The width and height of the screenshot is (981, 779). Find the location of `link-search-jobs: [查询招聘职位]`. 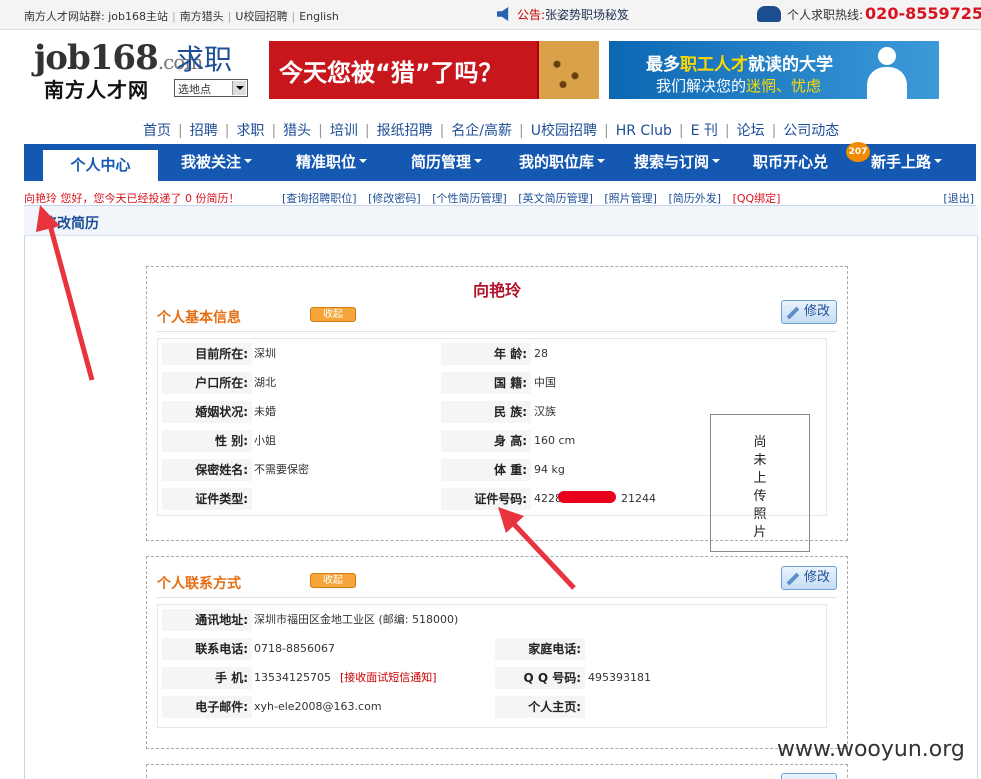

link-search-jobs: [查询招聘职位] is located at coordinates (319, 198).